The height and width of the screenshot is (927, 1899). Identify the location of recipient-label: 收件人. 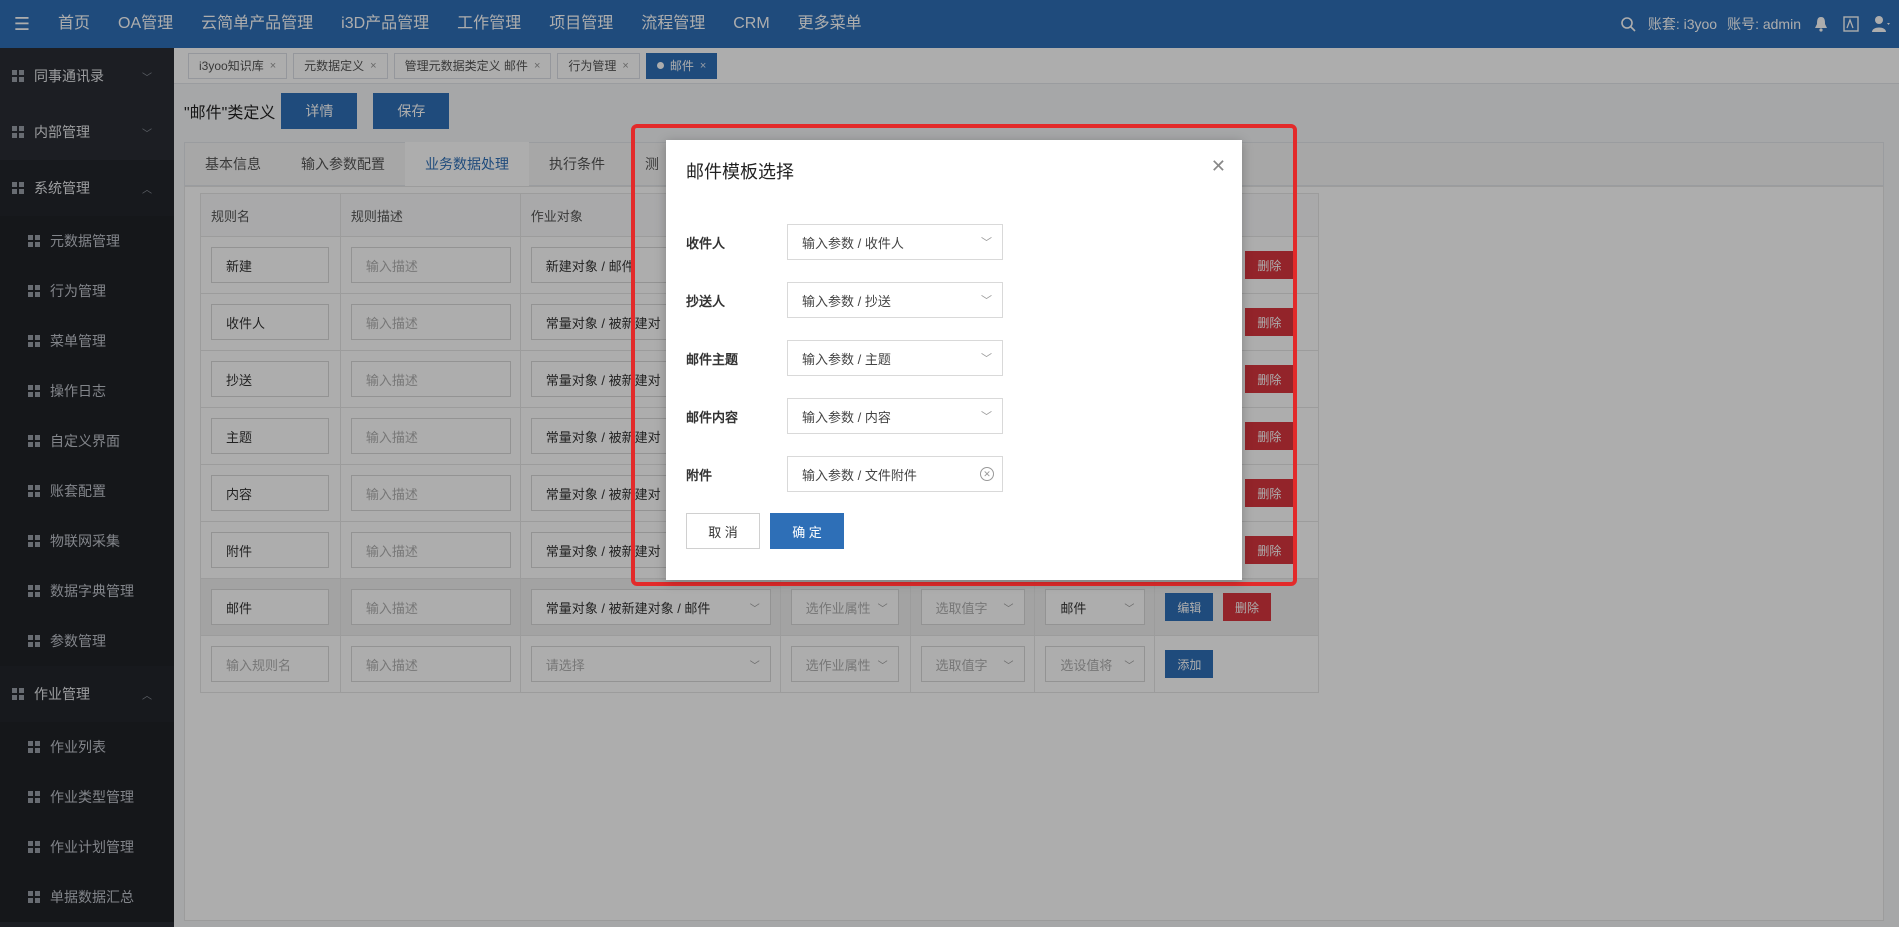
(706, 243).